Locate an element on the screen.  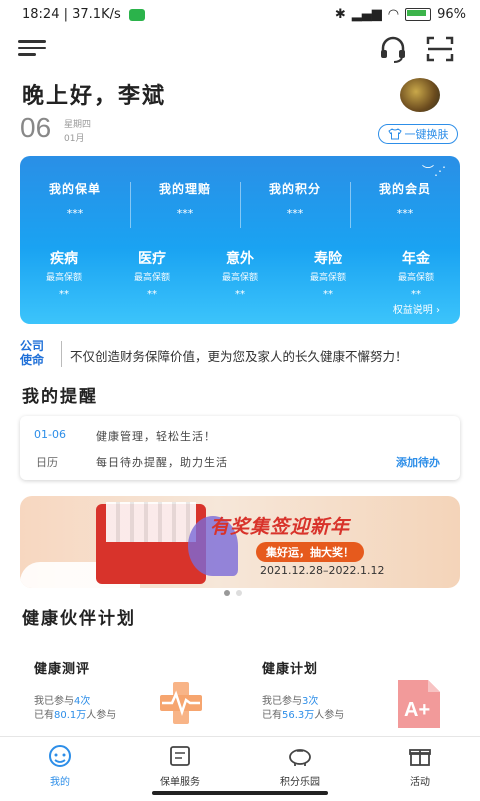
mission-text: 不仅创造财务保障价值，更为您及家人的长久健康不懈努力！ is located at coordinates (239, 356).